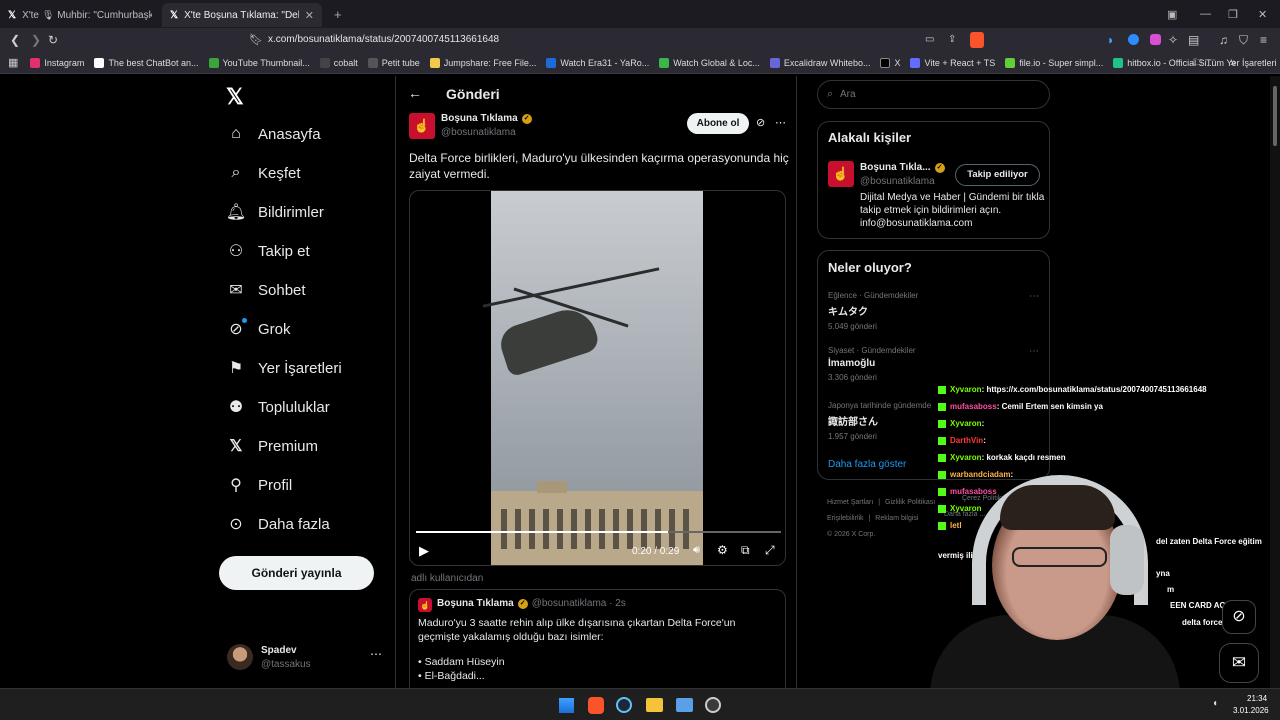 This screenshot has height=720, width=1280. Describe the element at coordinates (566, 705) in the screenshot. I see `windows-start-icon` at that location.